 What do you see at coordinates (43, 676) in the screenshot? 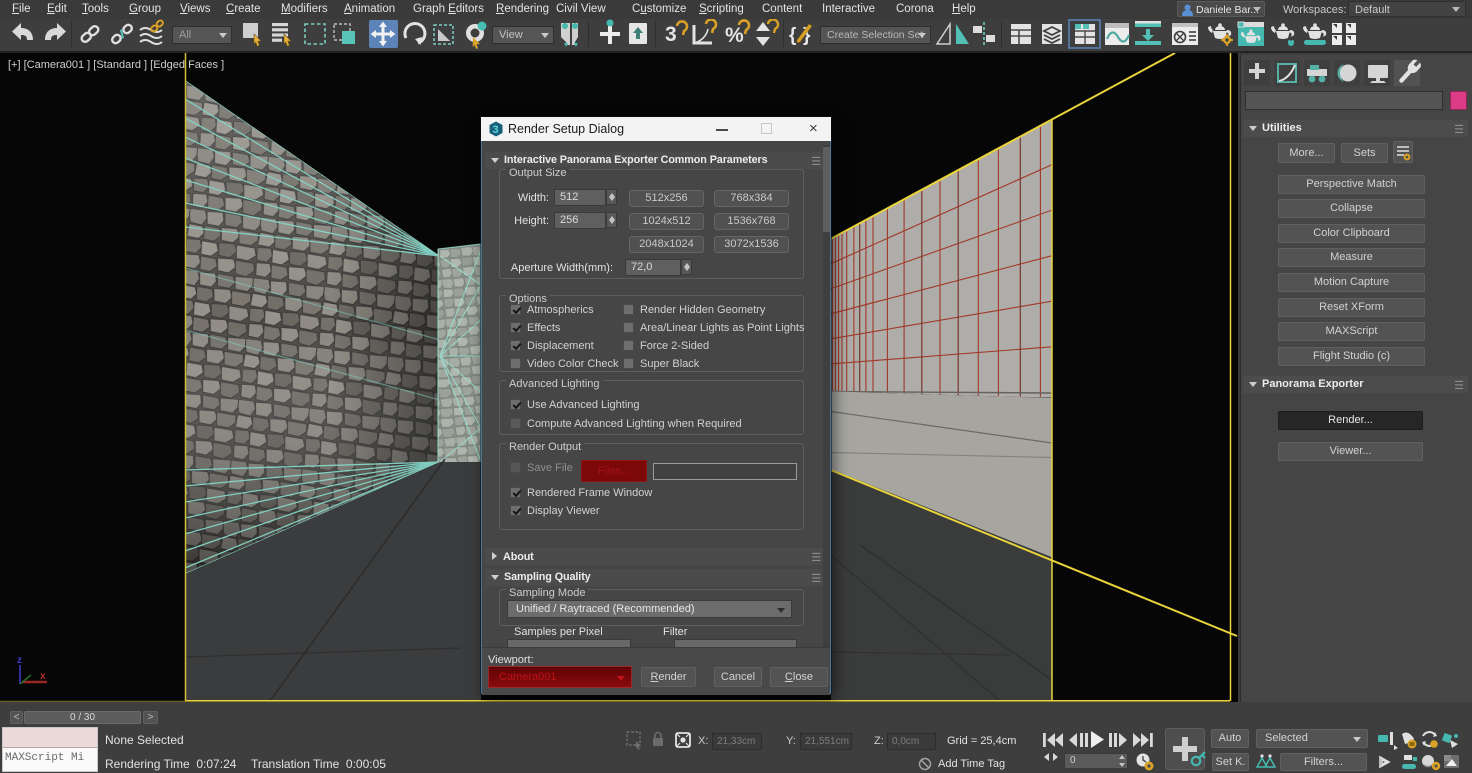
I see `svg-text: x` at bounding box center [43, 676].